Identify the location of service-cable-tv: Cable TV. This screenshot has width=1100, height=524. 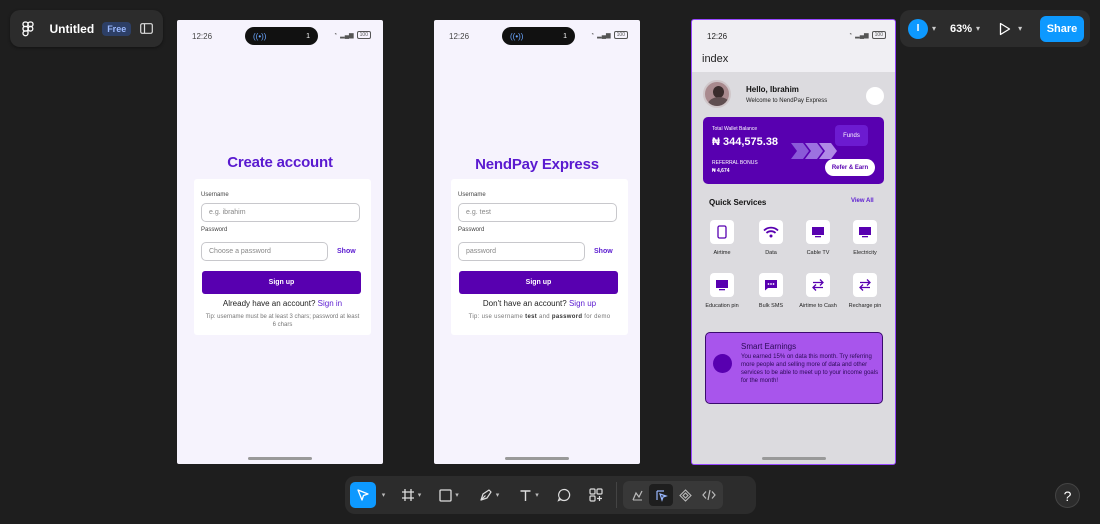
(818, 238).